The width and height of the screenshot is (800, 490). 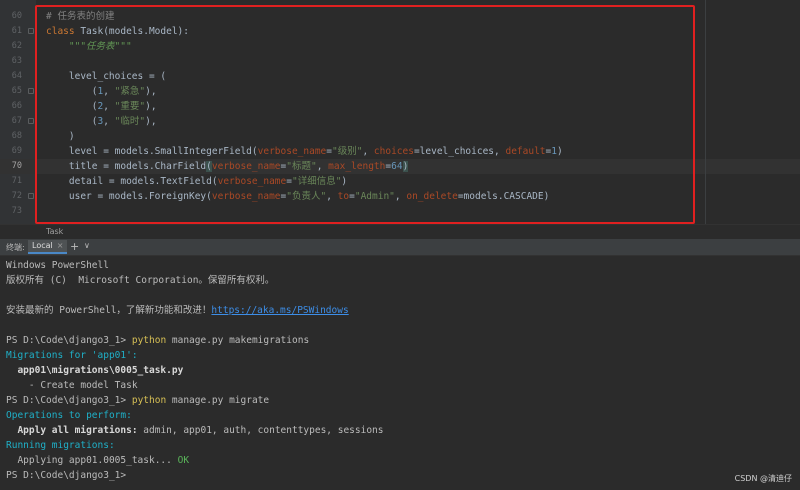 I want to click on code-token: (, so click(x=72, y=91).